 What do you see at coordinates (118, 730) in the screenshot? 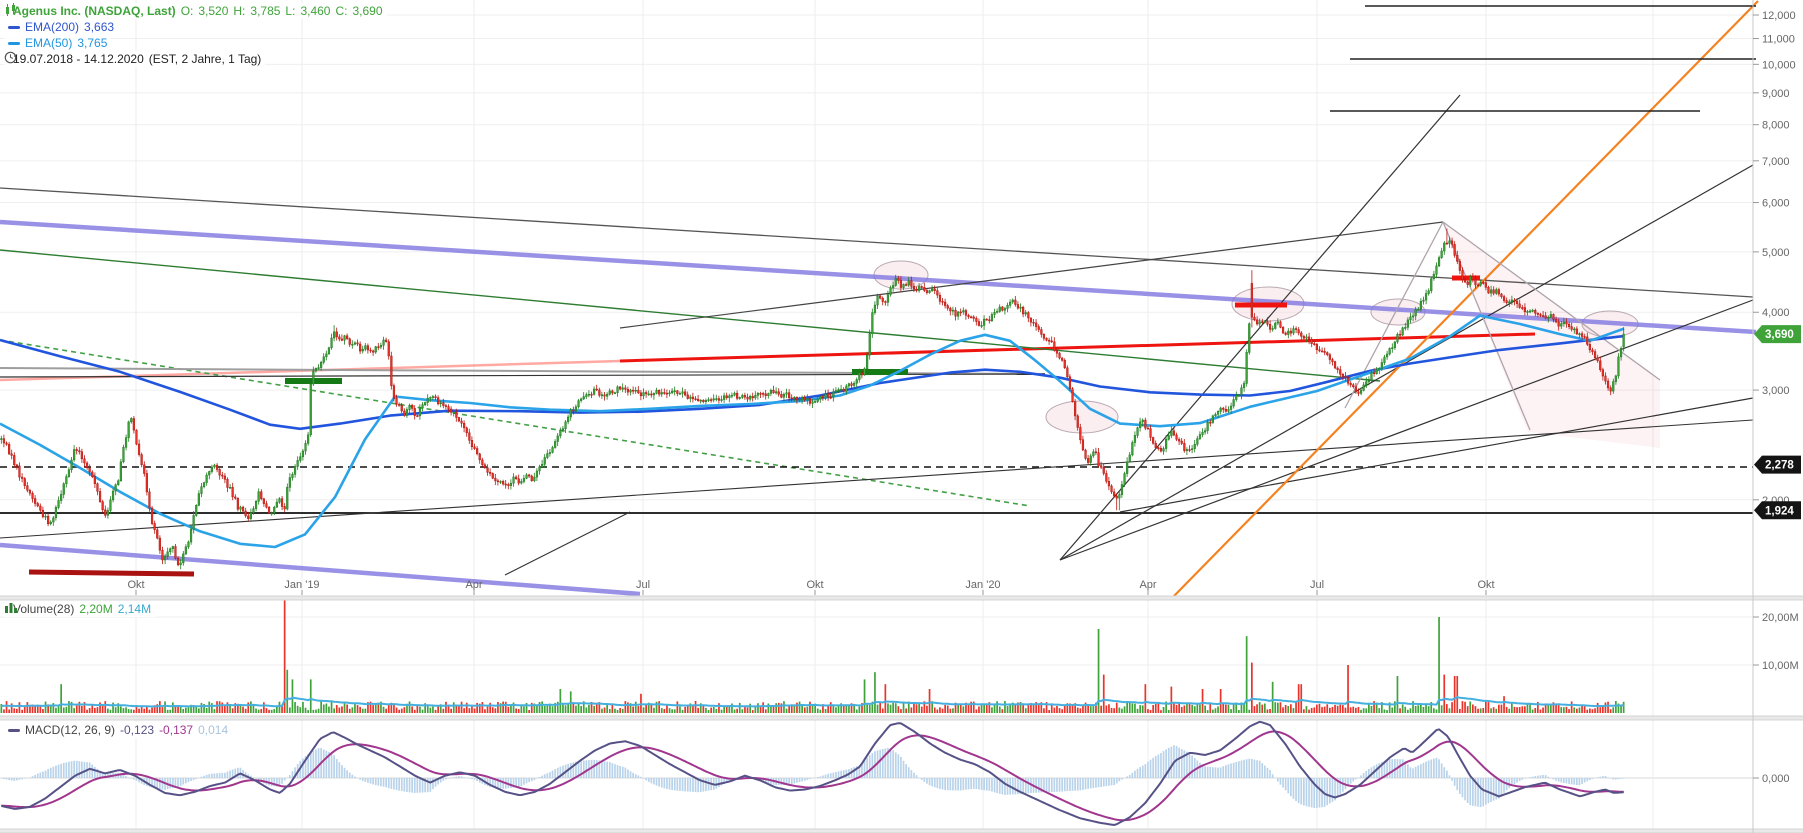
I see `macd-legend: MACD(12, 26, 9) -0,123 -0,137 0,014` at bounding box center [118, 730].